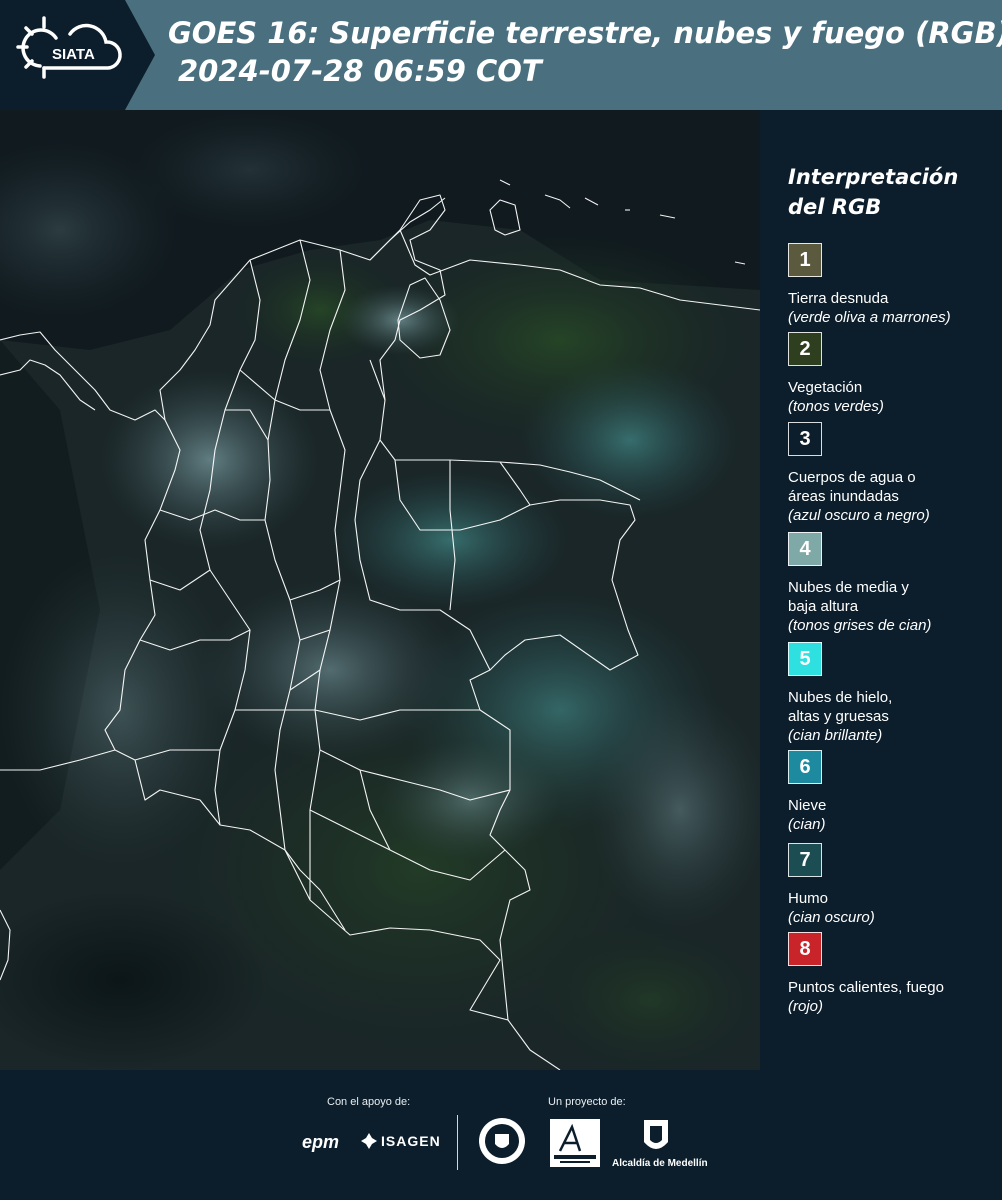  I want to click on legend-sublabel: (tonos verdes), so click(836, 406).